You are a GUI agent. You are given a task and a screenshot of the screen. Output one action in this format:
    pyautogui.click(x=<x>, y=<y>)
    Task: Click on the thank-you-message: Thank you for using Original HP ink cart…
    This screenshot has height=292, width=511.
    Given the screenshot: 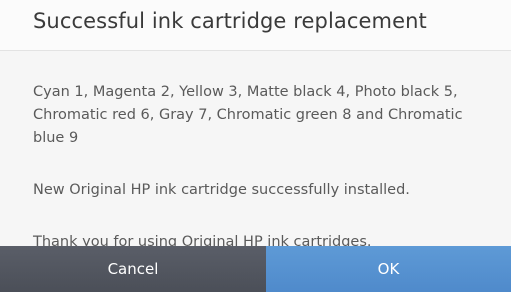 What is the action you would take?
    pyautogui.click(x=202, y=240)
    